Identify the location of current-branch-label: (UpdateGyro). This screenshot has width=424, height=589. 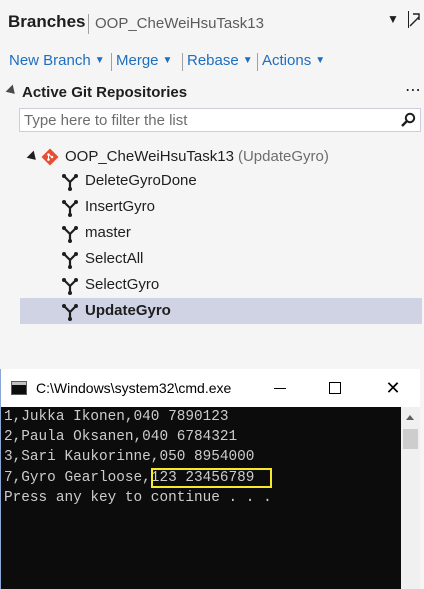
(283, 156).